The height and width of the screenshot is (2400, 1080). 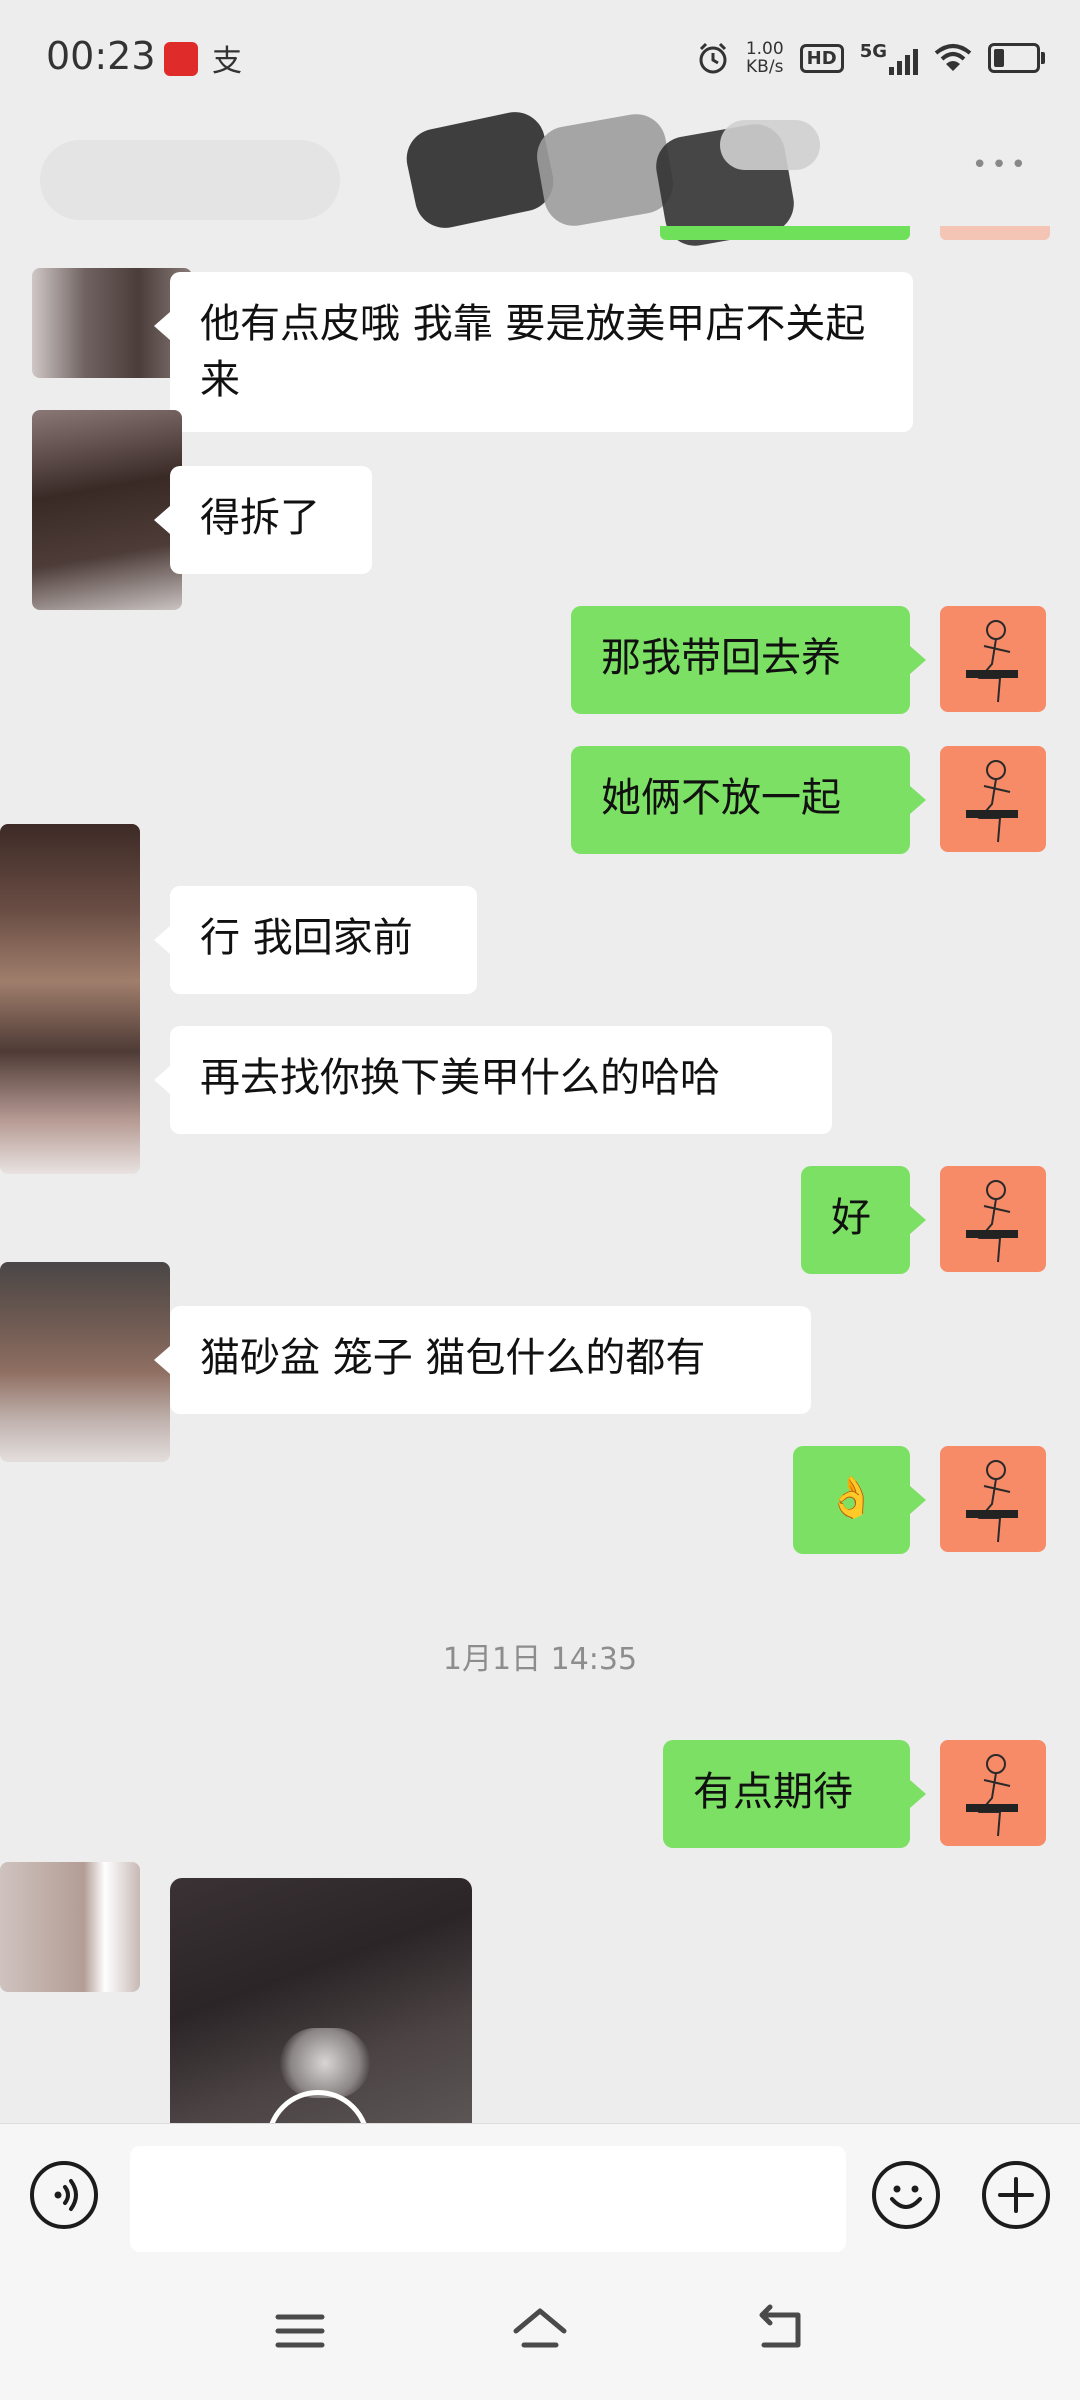 What do you see at coordinates (227, 61) in the screenshot?
I see `alipay-icon: 支` at bounding box center [227, 61].